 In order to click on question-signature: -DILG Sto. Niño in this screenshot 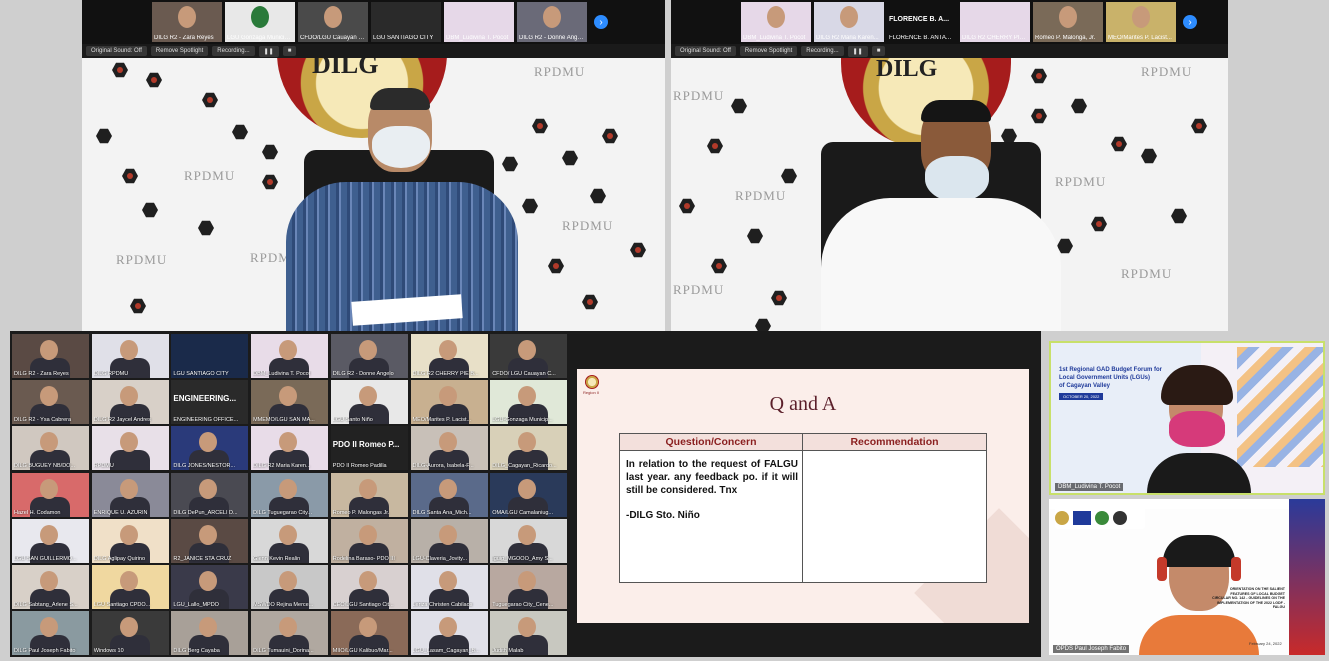, I will do `click(663, 515)`.